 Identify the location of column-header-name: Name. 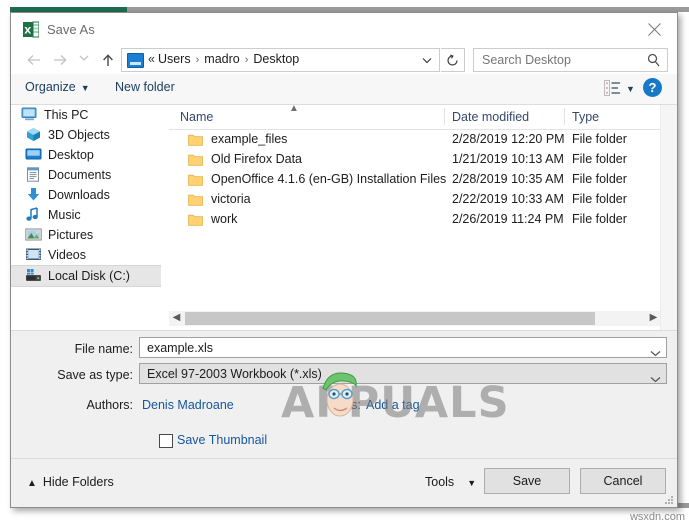
(196, 117).